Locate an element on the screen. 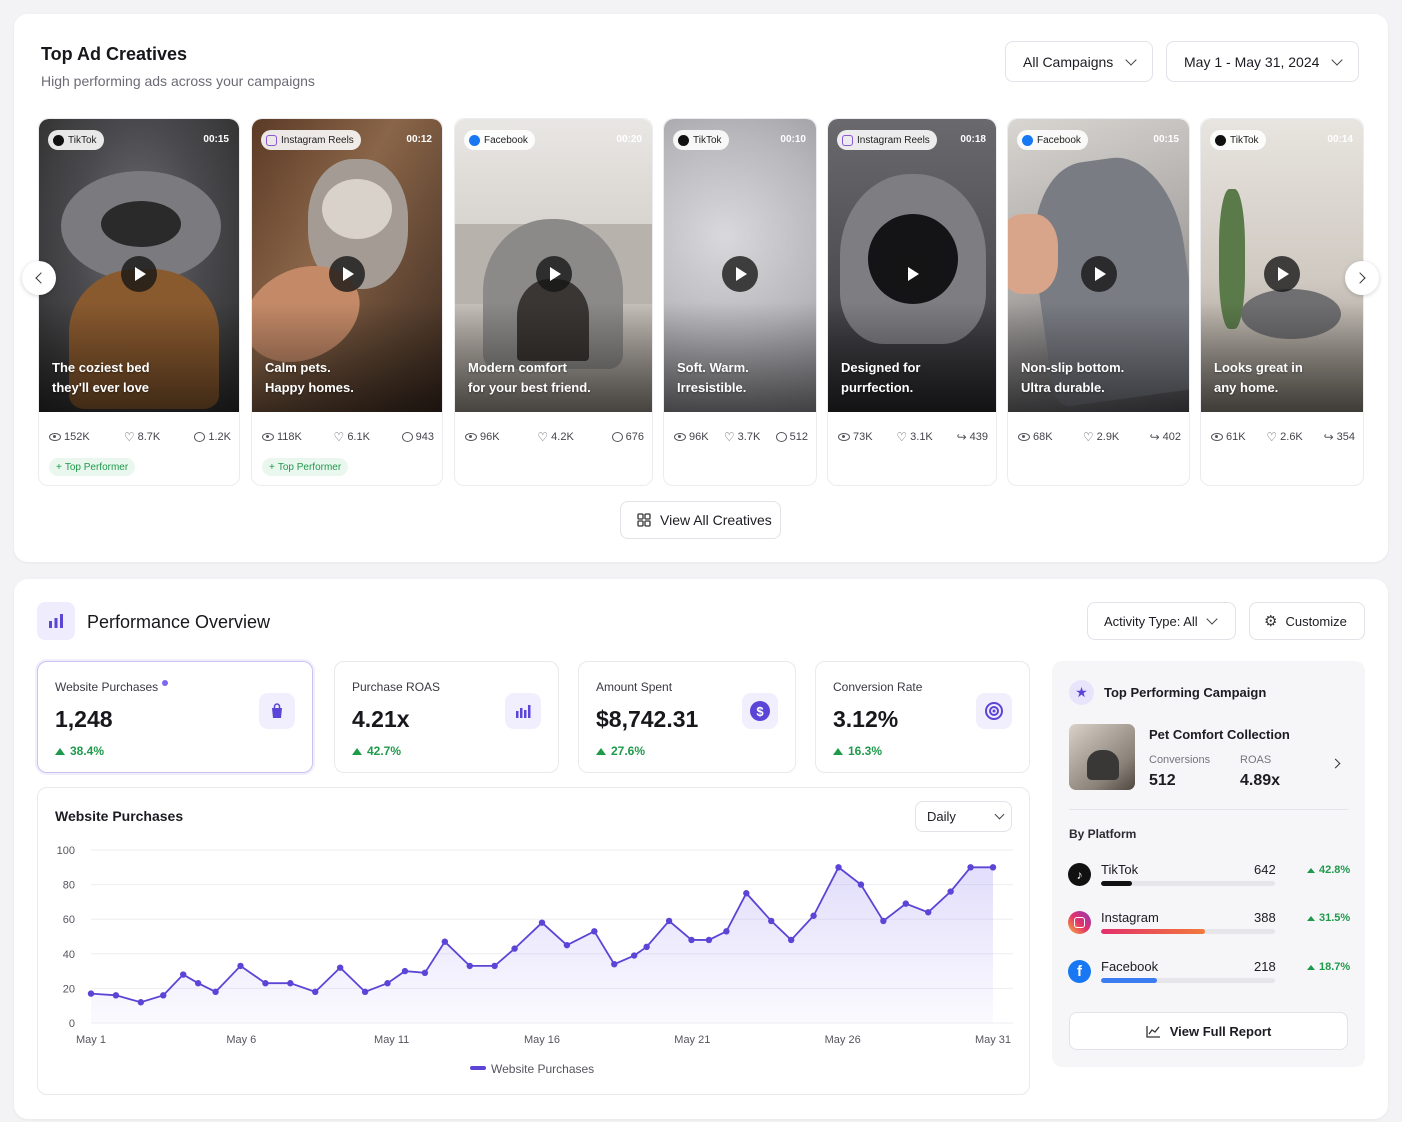 This screenshot has width=1402, height=1122. roas-label: ROAS is located at coordinates (1256, 760).